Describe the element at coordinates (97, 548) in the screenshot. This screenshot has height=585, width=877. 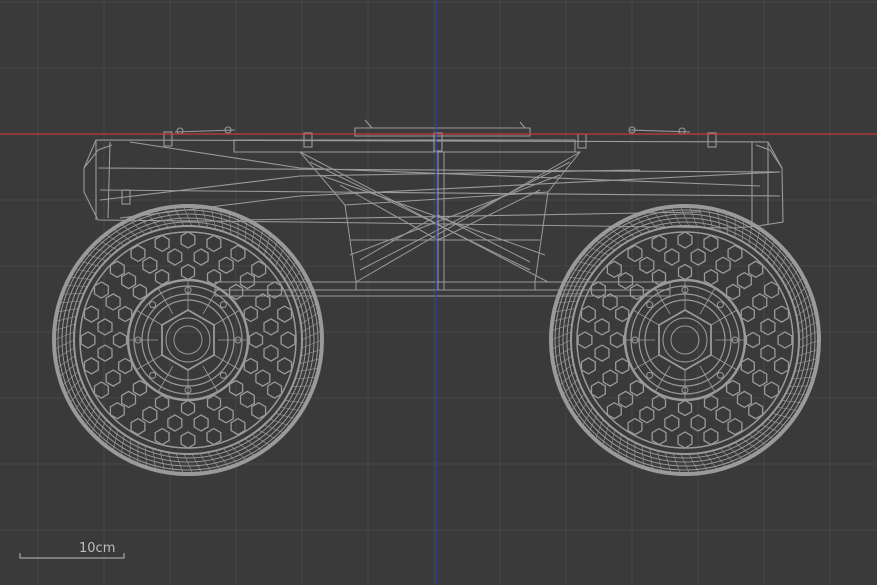
I see `scale-bar-label: 10cm` at that location.